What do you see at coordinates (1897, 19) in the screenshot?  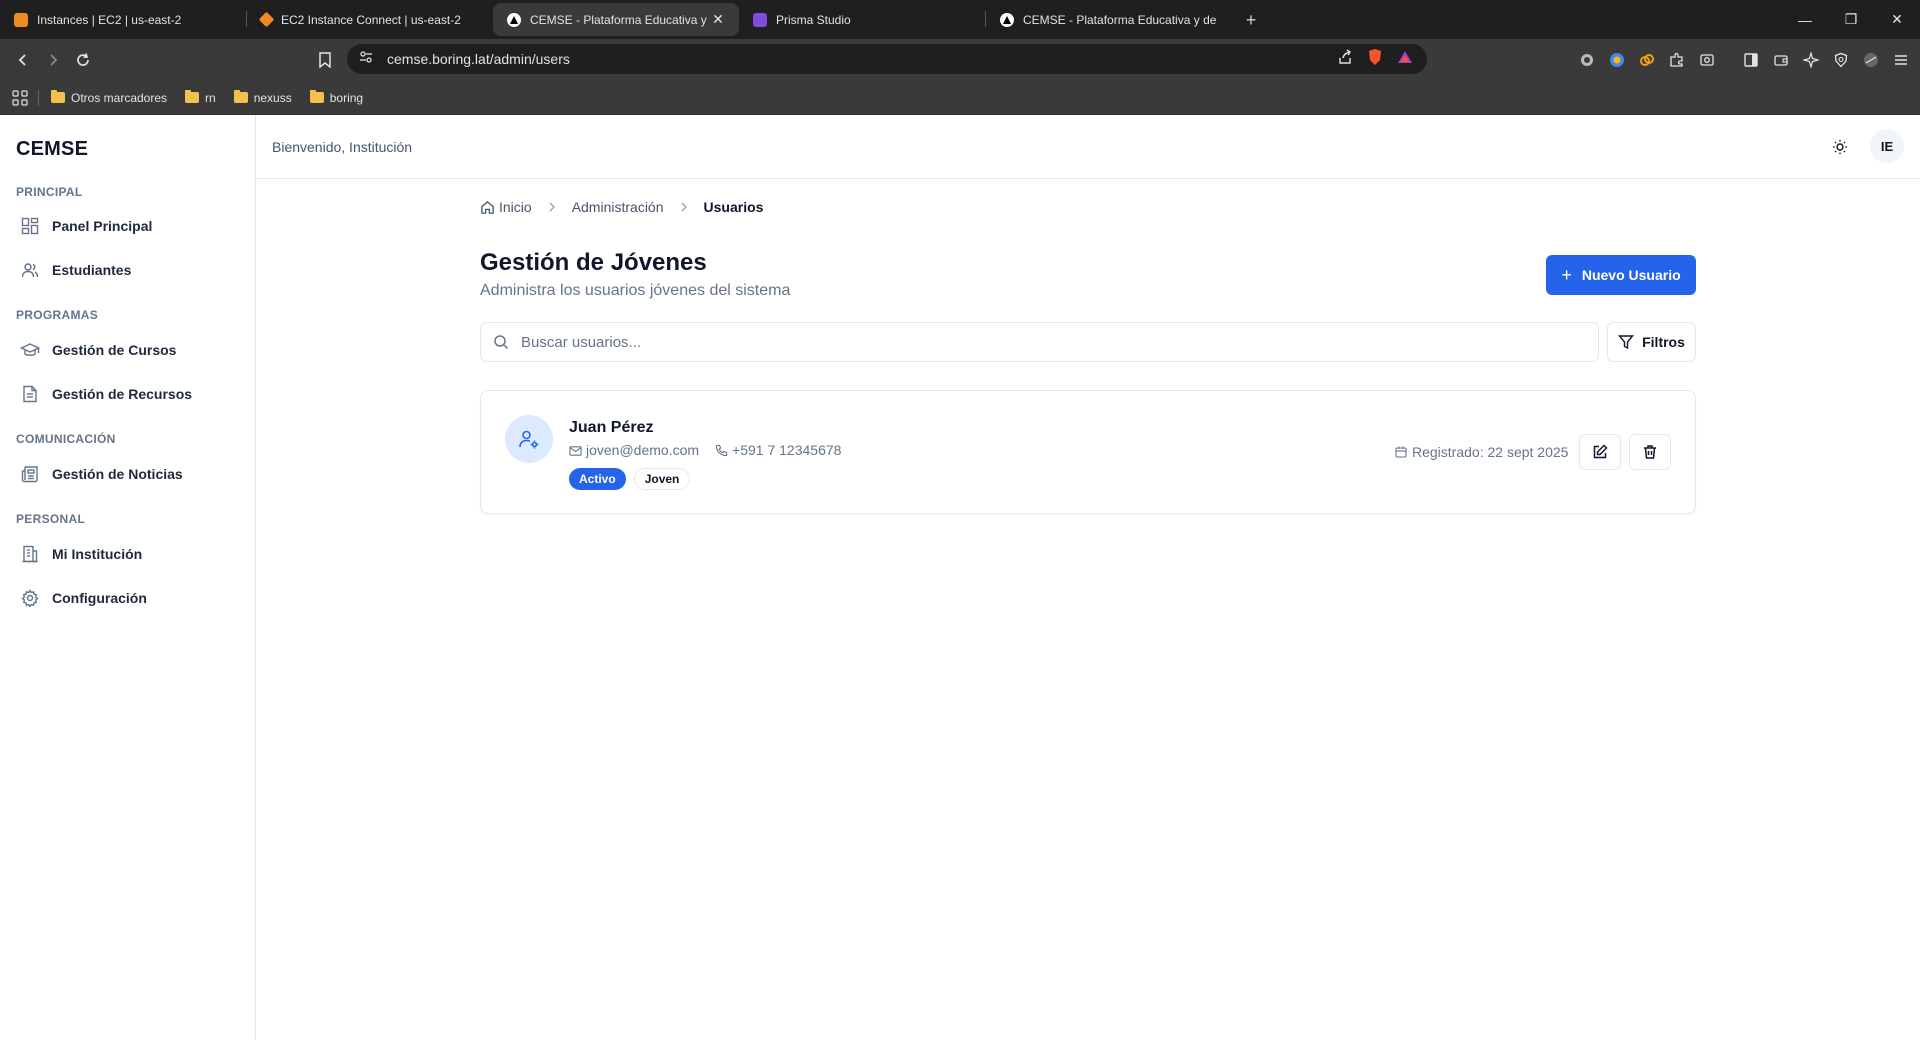 I see `close-window-icon: ✕` at bounding box center [1897, 19].